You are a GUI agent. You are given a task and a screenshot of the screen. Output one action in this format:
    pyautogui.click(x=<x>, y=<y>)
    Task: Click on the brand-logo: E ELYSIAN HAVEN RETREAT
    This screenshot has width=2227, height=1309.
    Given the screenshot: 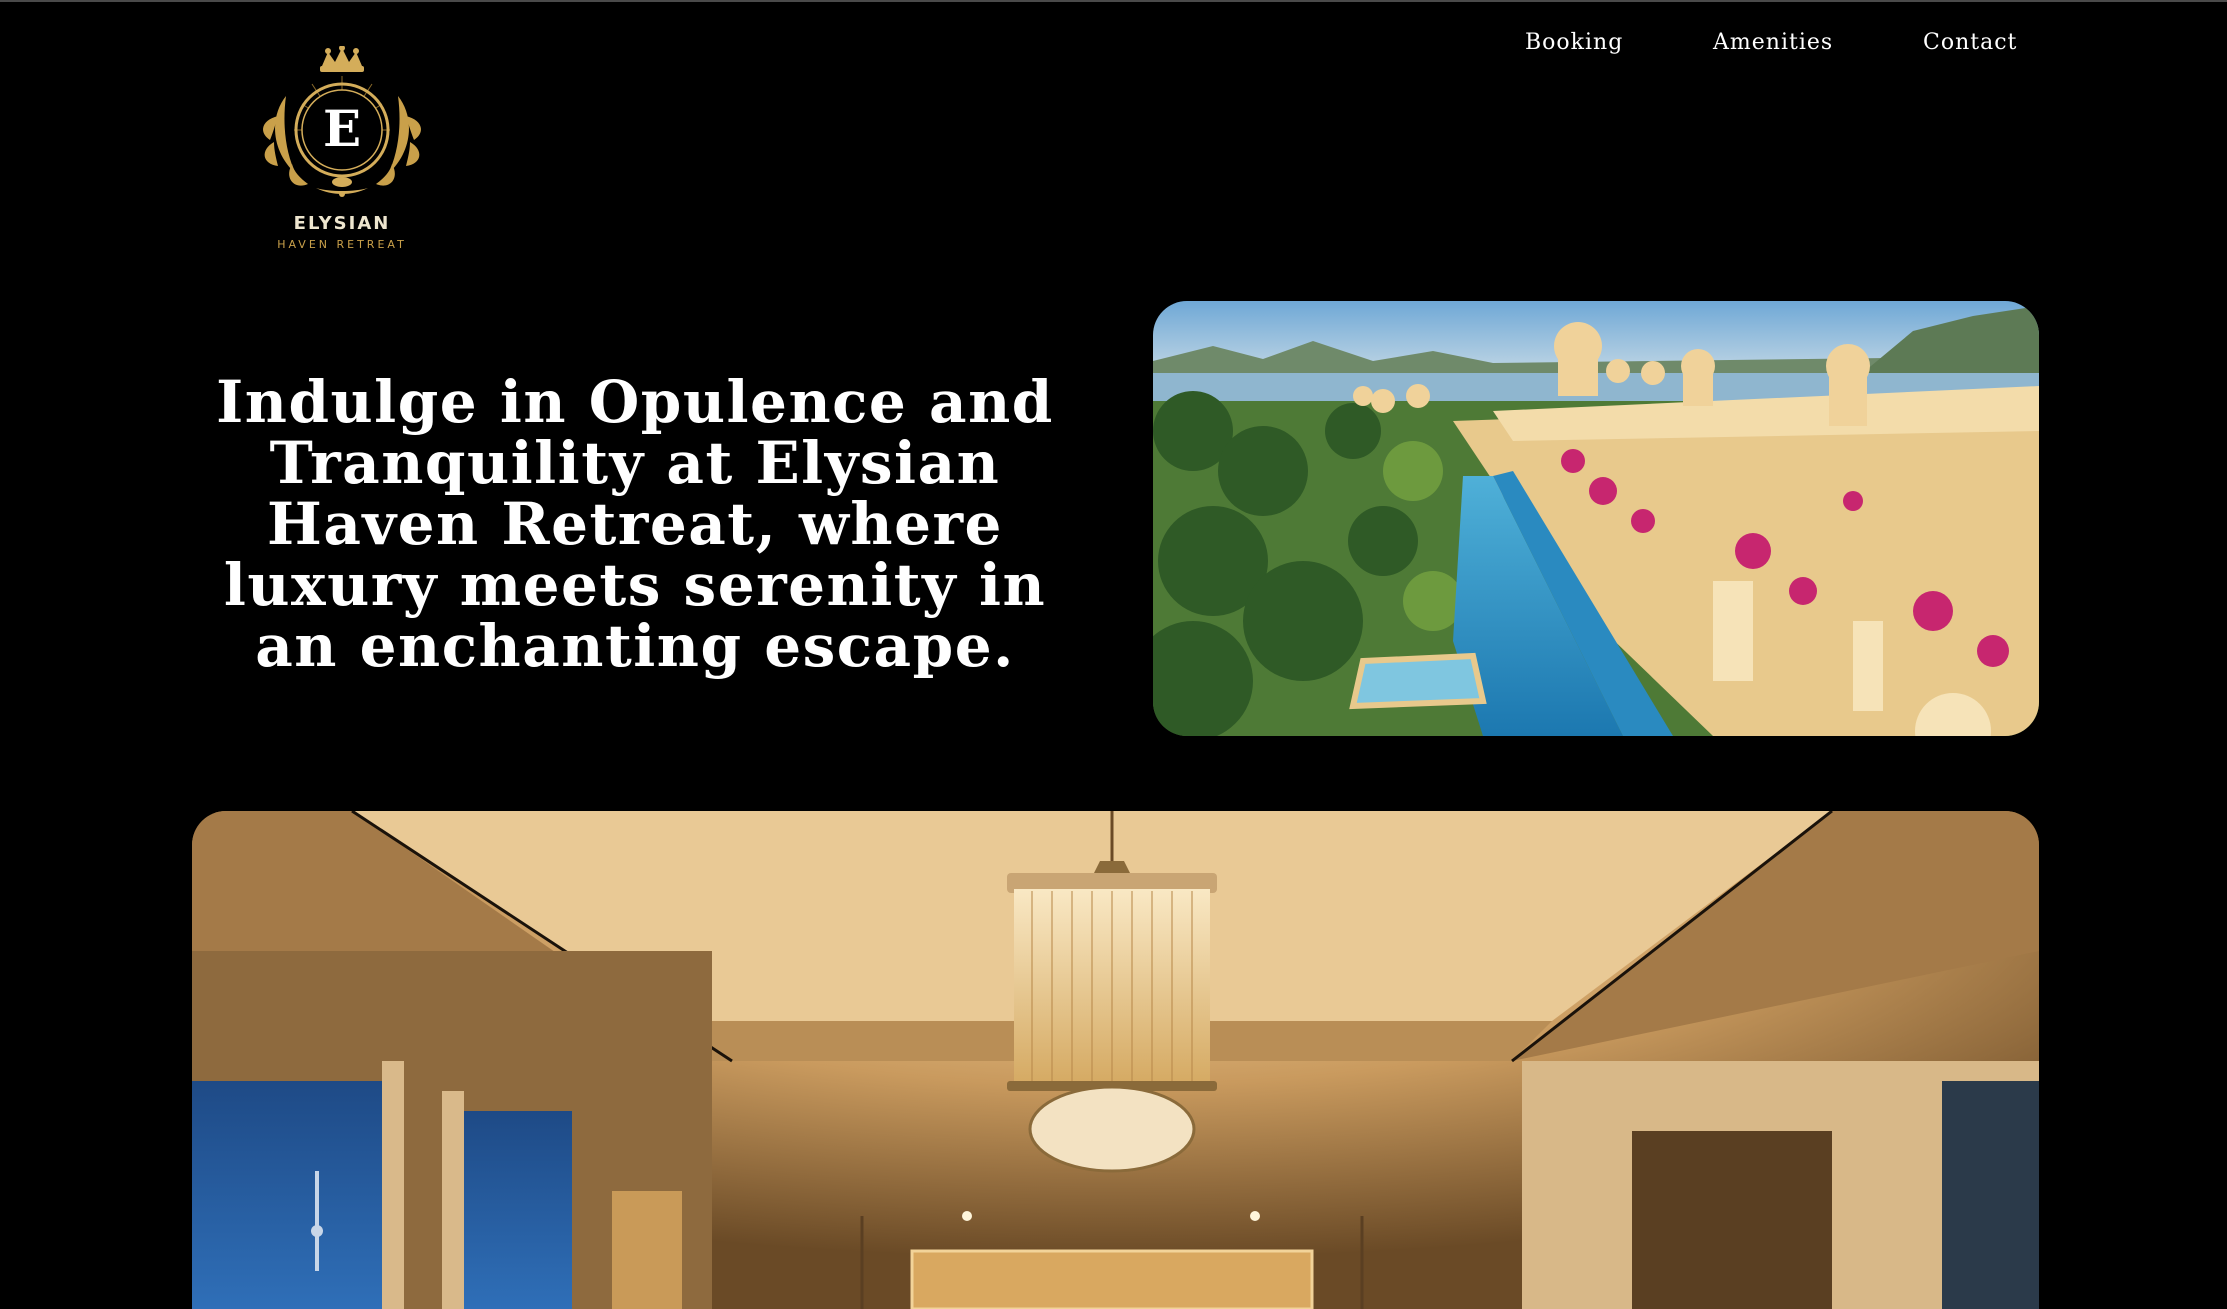 What is the action you would take?
    pyautogui.click(x=342, y=151)
    